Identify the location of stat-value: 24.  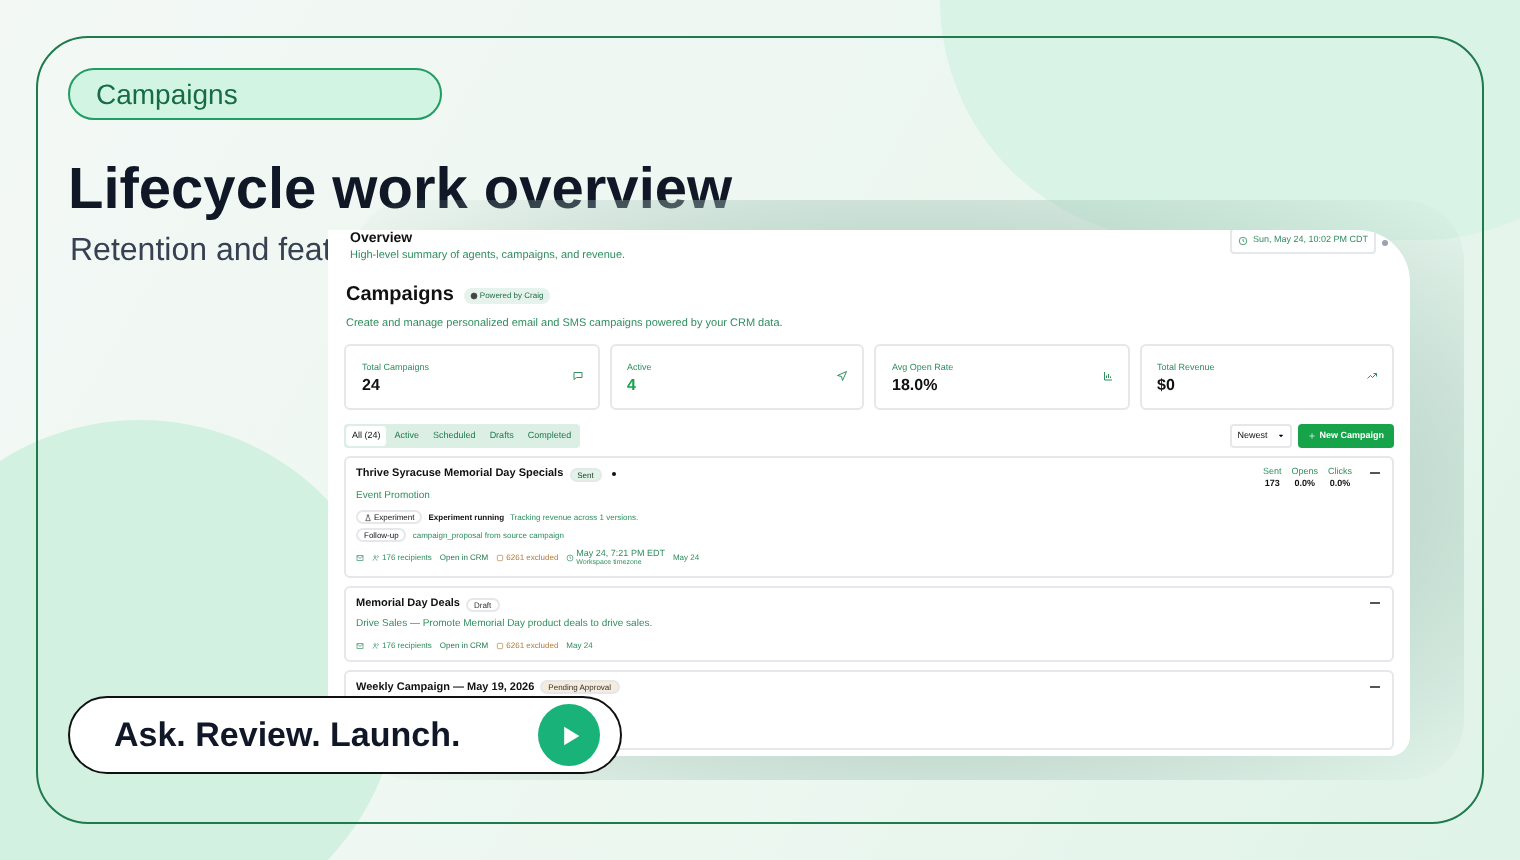
(371, 385).